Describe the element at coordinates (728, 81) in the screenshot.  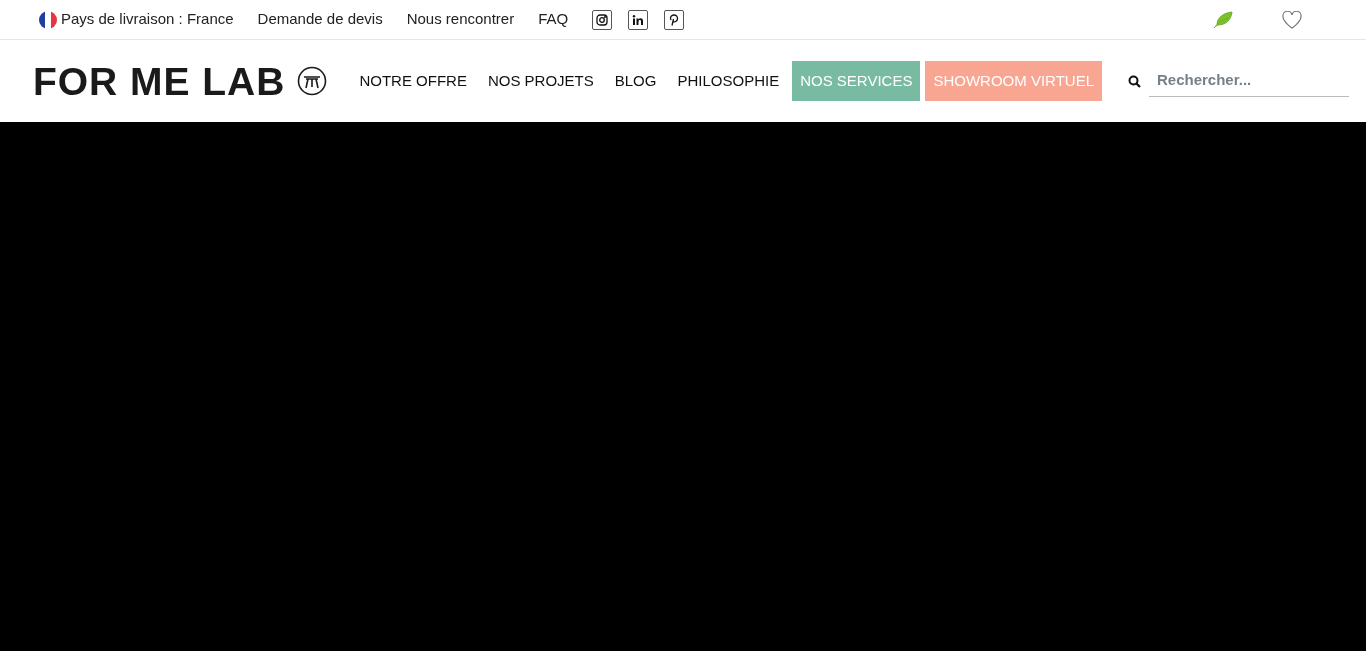
I see `nav-link: PHILOSOPHIE` at that location.